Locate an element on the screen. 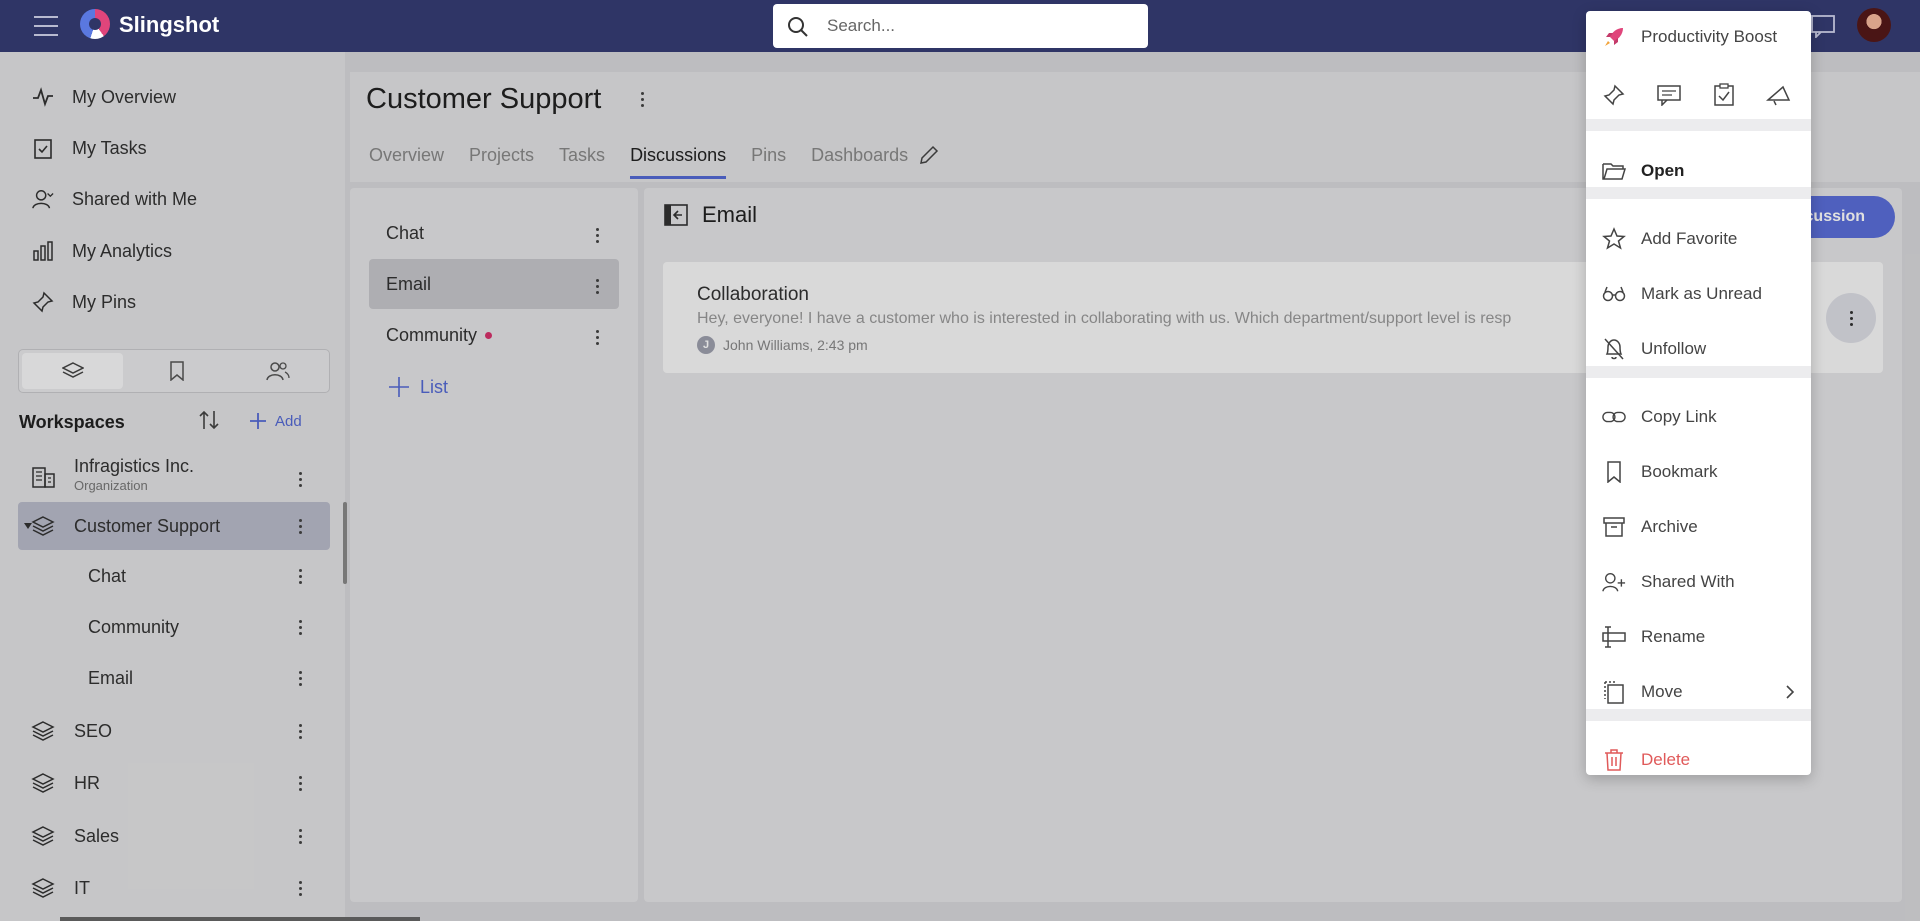 The height and width of the screenshot is (921, 1920). list-item-community: Community is located at coordinates (494, 335).